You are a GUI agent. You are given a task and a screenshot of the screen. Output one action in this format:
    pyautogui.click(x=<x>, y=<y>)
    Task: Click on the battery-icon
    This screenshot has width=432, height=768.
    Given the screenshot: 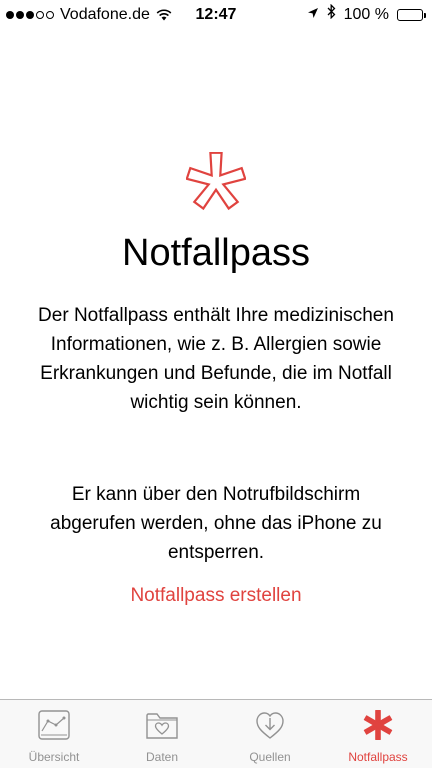 What is the action you would take?
    pyautogui.click(x=411, y=15)
    